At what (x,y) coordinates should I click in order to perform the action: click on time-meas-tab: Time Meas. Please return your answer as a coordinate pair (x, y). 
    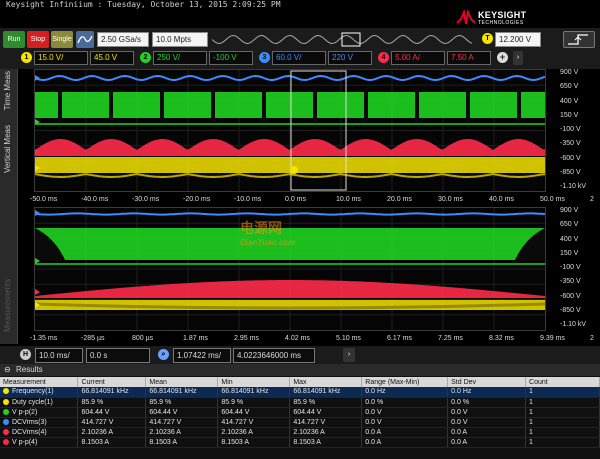
    Looking at the image, I should click on (7, 90).